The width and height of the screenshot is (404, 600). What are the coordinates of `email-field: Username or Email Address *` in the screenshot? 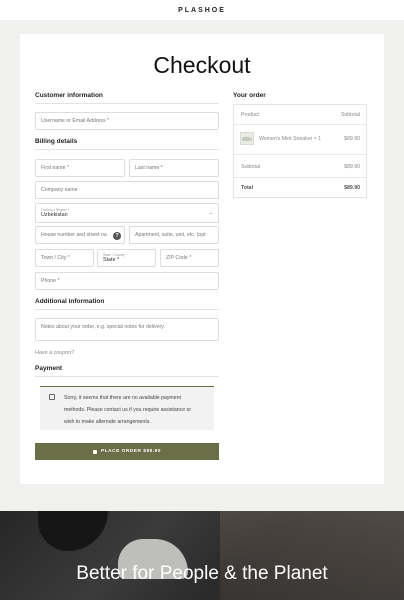 It's located at (127, 121).